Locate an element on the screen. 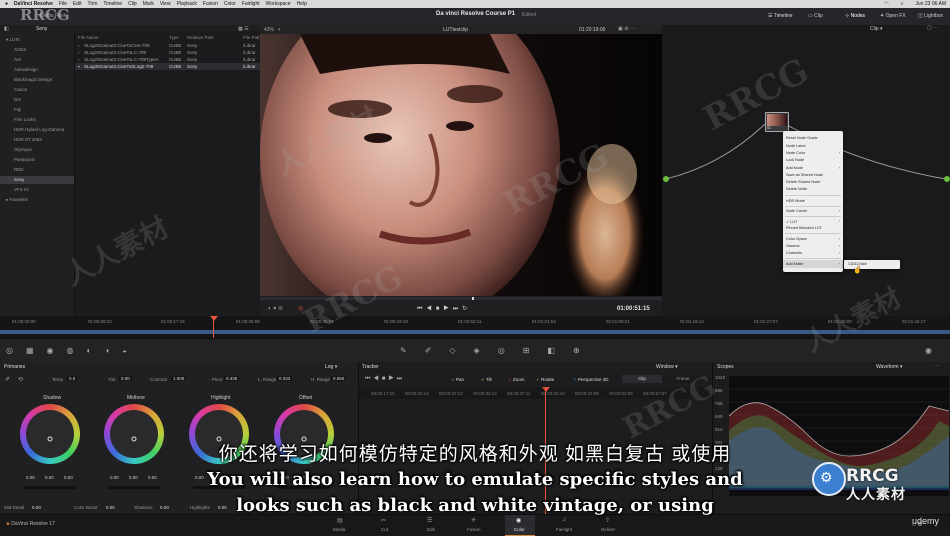 This screenshot has height=536, width=950. page-fairlight: ♫ Fairlight is located at coordinates (566, 525).